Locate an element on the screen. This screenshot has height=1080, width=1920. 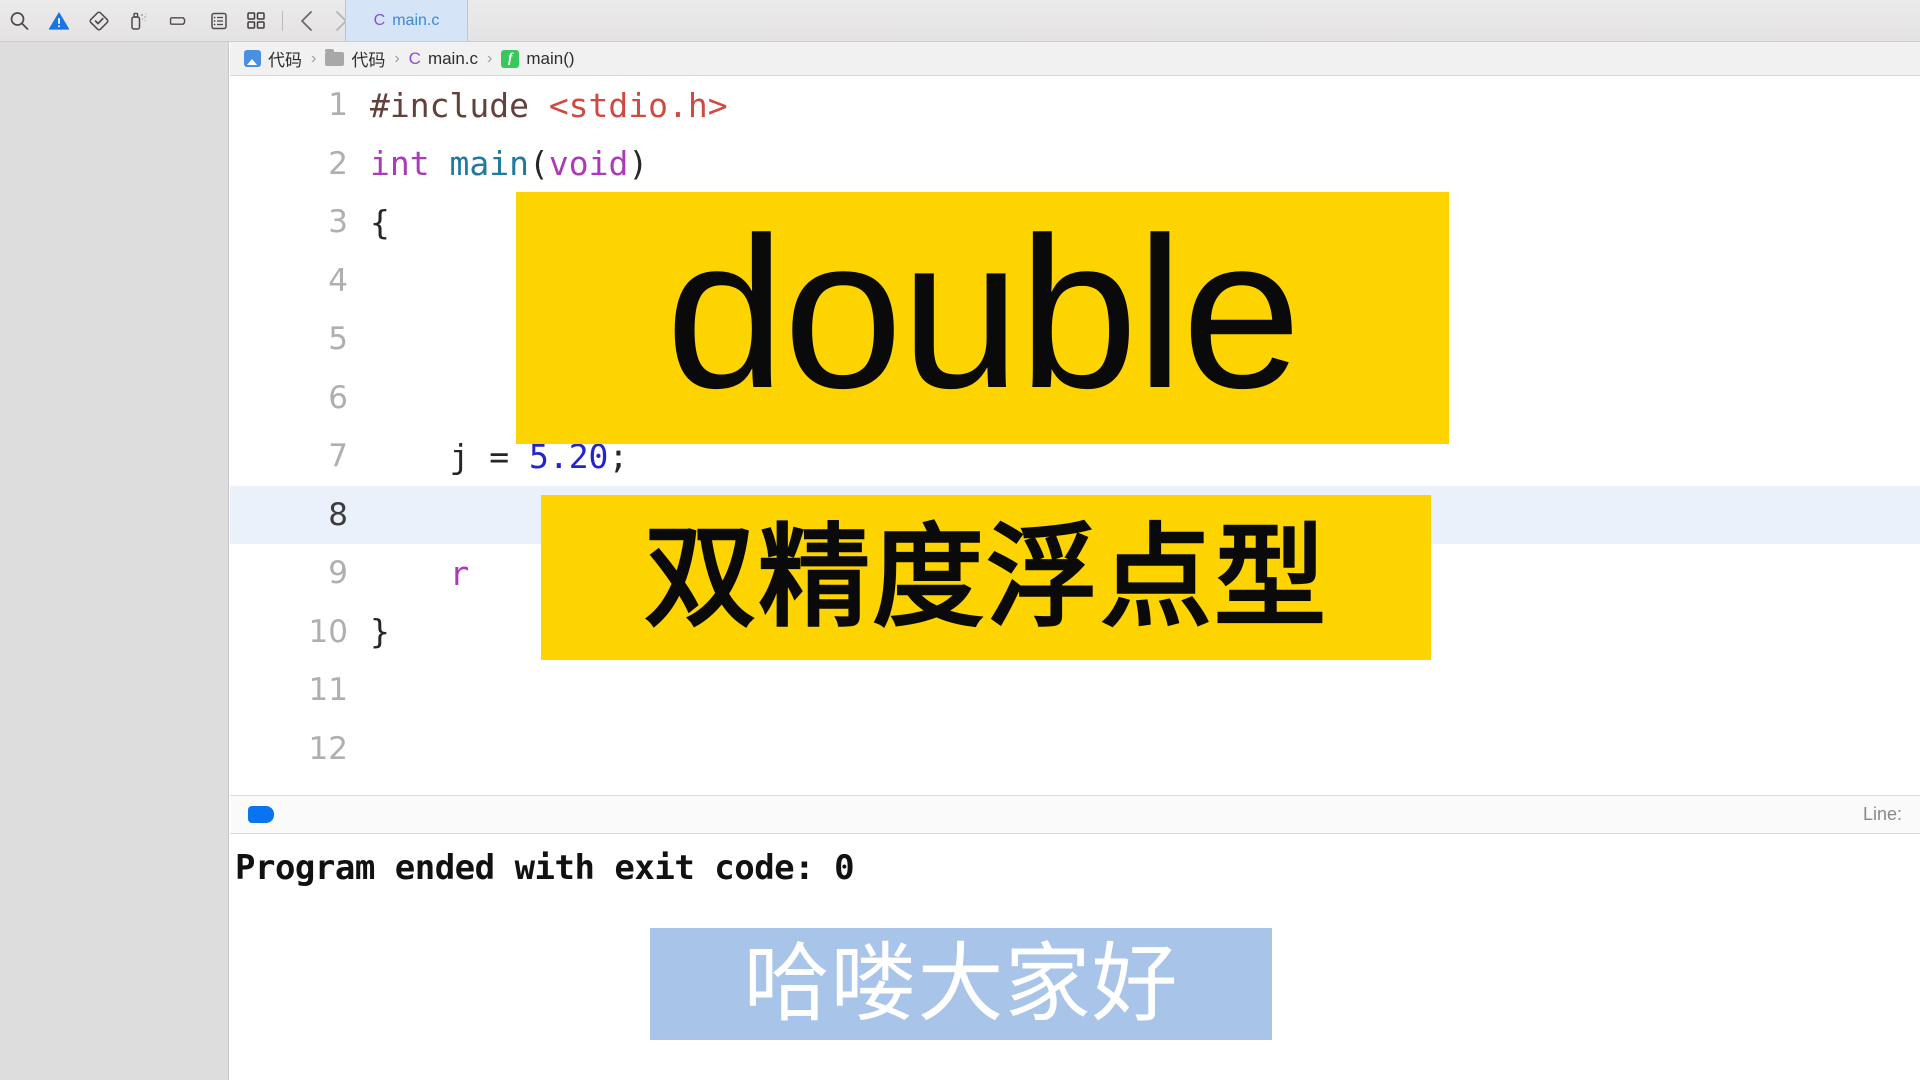
overlay-banner-keyword: double is located at coordinates (982, 318).